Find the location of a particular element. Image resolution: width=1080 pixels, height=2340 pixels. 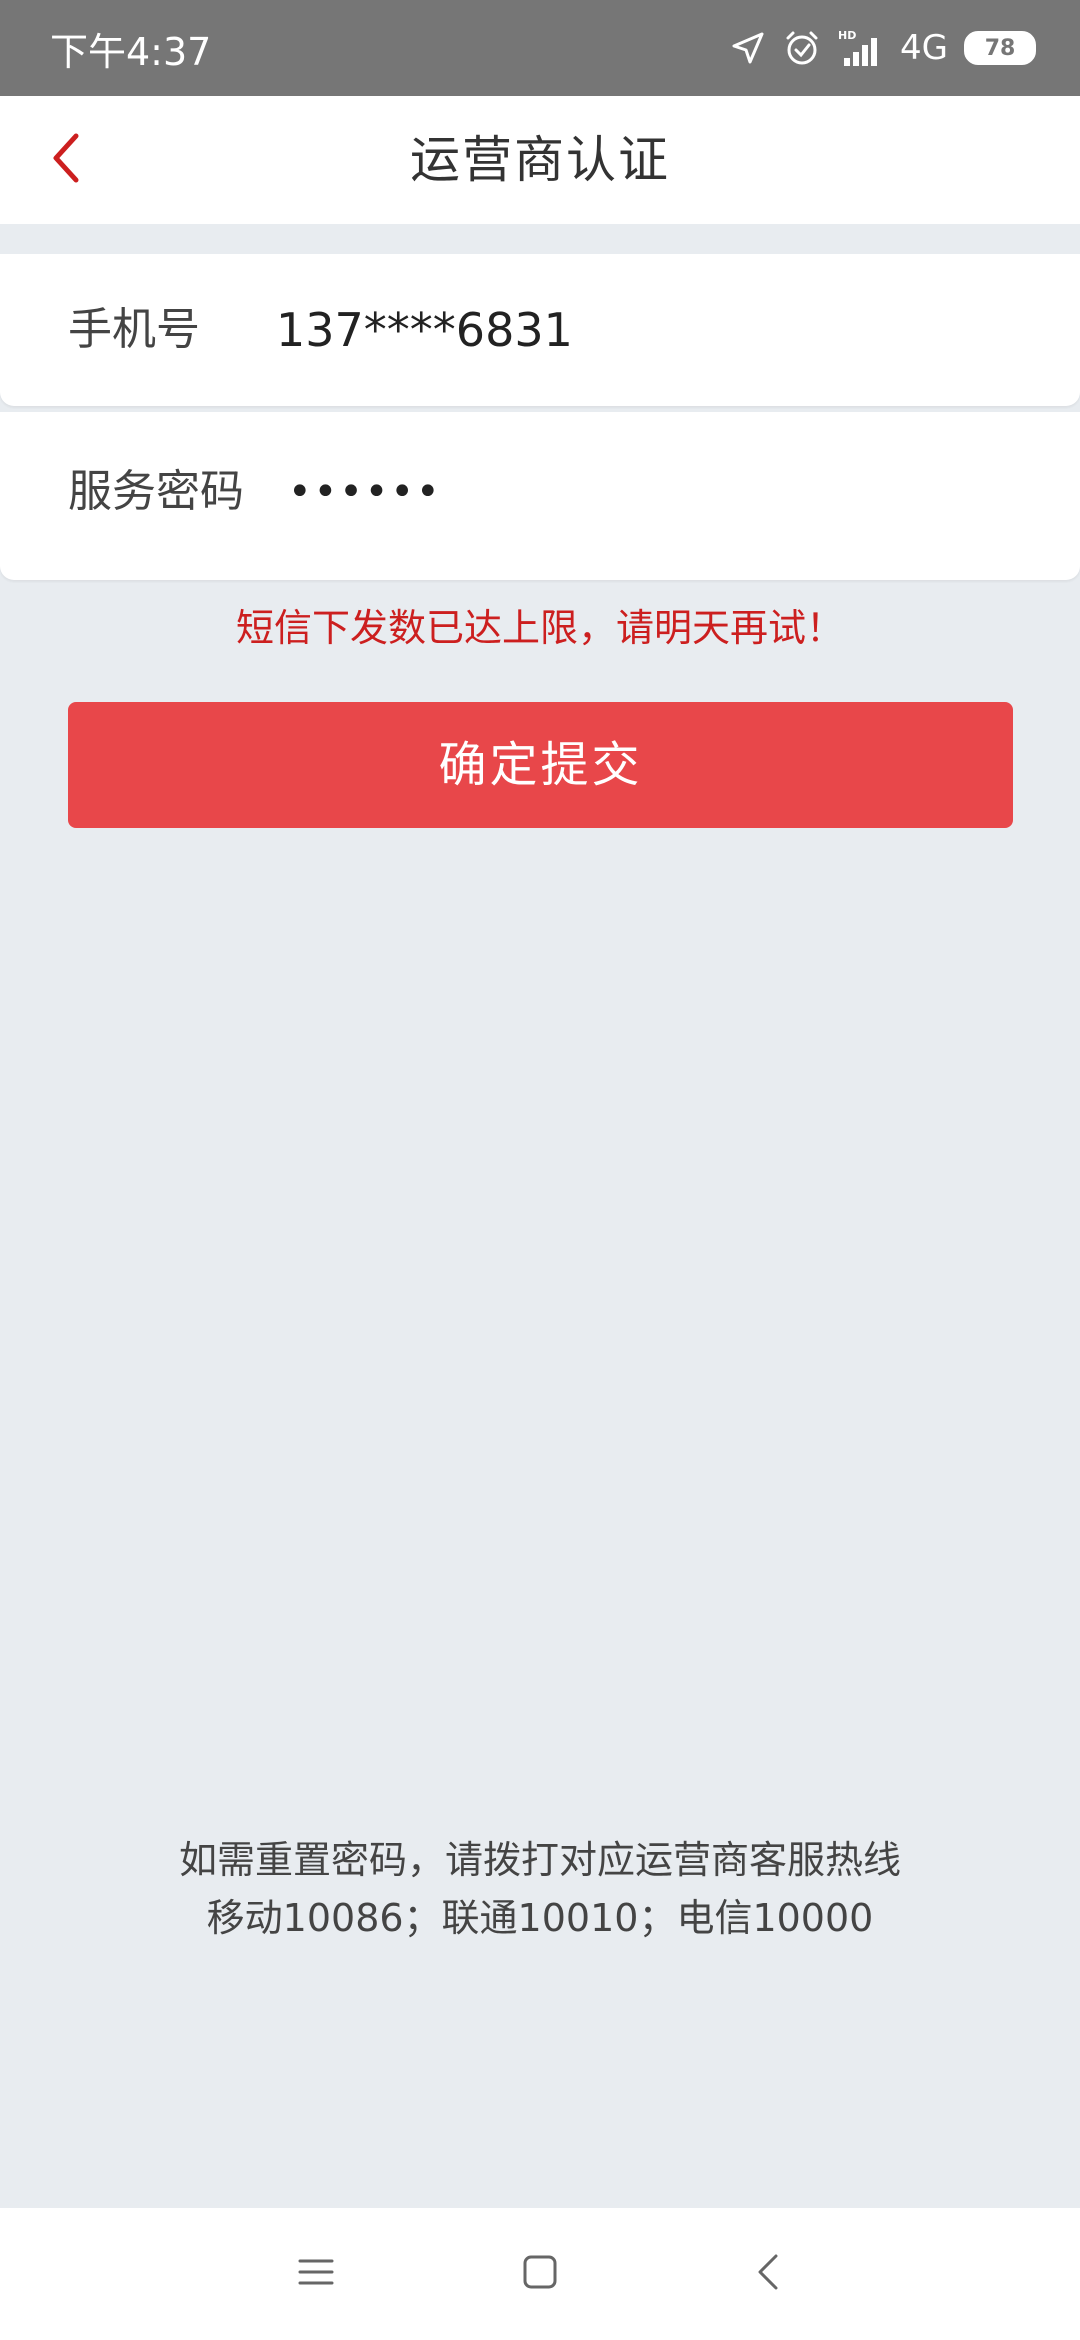

location-arrow-icon is located at coordinates (748, 48).